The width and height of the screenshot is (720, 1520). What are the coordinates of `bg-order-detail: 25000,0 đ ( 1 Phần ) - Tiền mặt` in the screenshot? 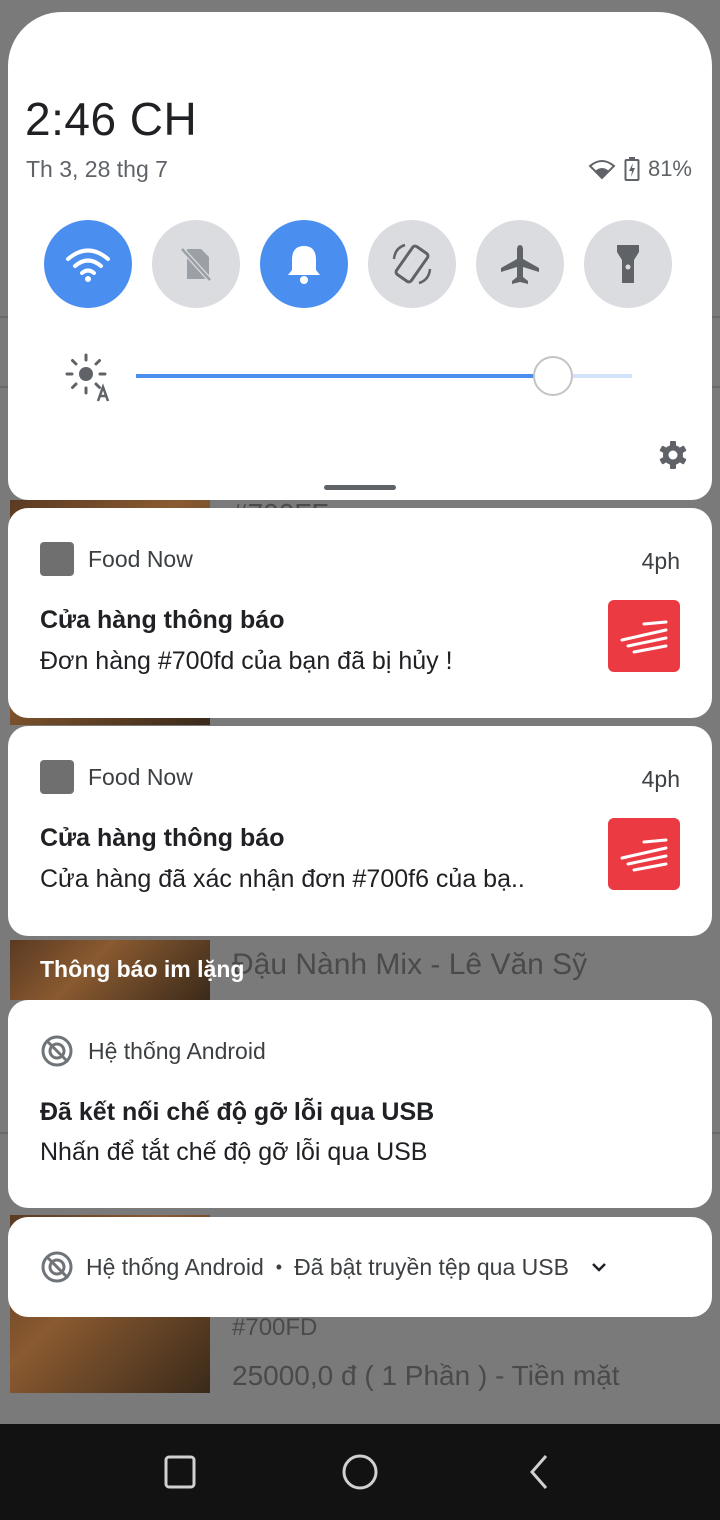 It's located at (426, 1375).